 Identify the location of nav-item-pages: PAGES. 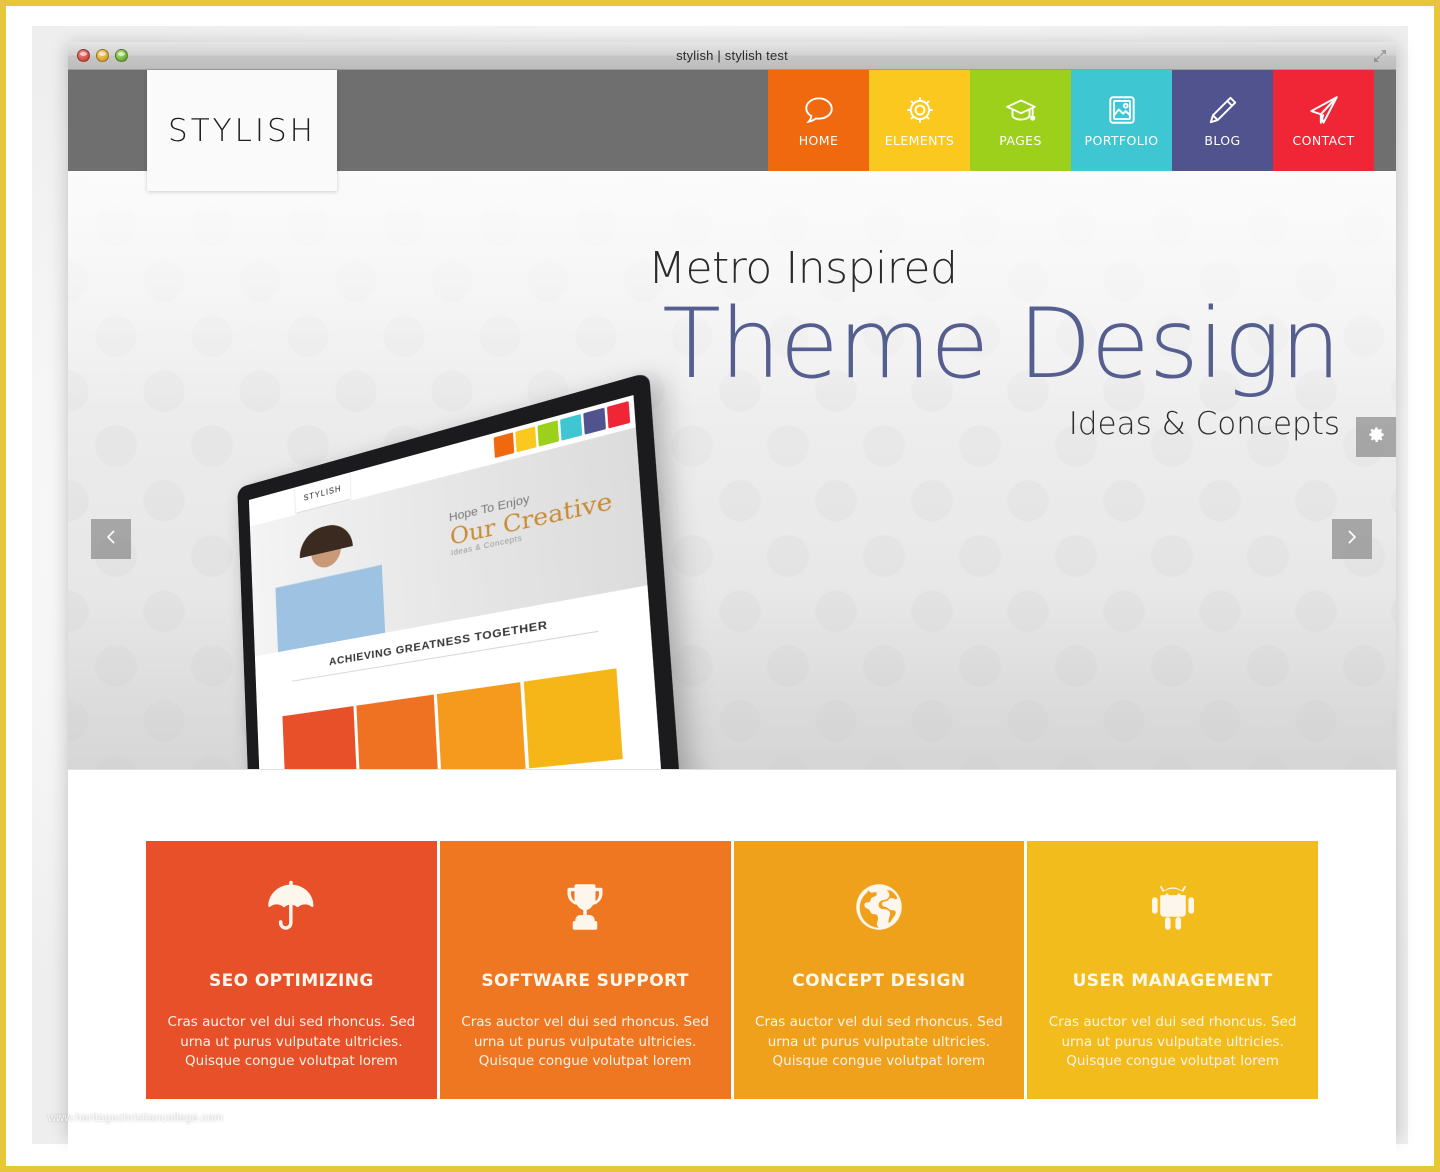
(1020, 120).